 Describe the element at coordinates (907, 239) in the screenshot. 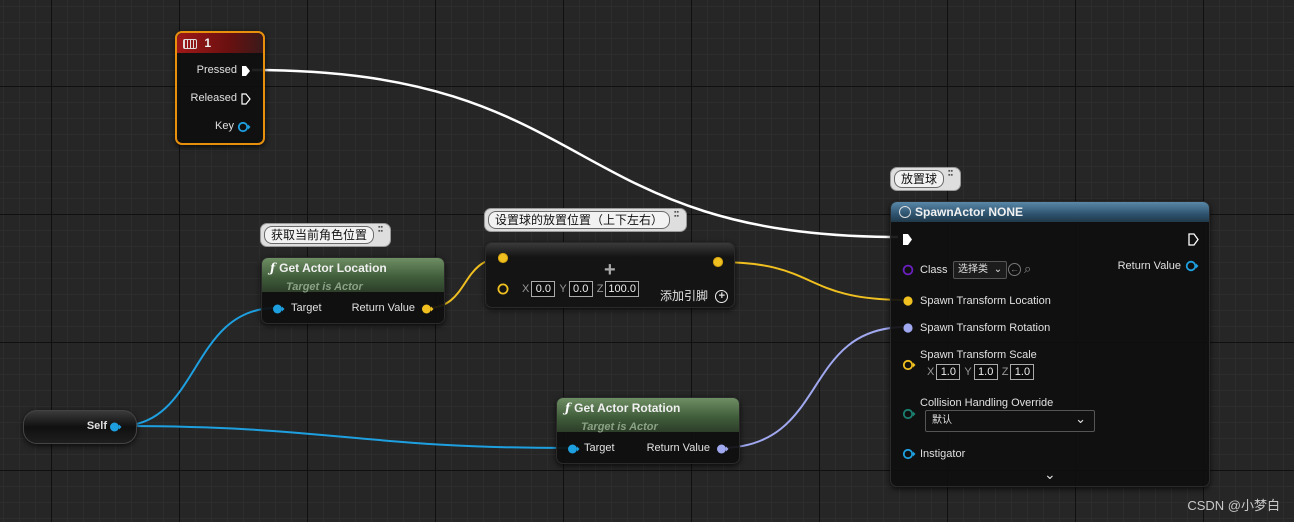

I see `spawn-exec-in-pin-icon` at that location.